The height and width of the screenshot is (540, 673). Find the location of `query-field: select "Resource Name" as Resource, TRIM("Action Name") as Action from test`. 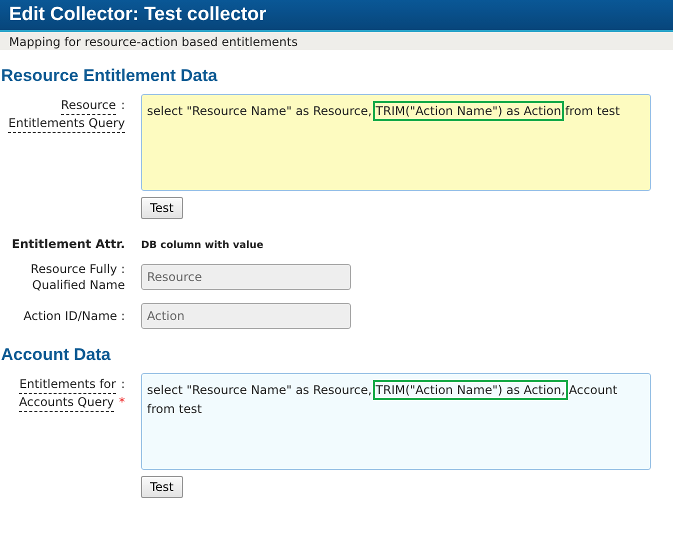

query-field: select "Resource Name" as Resource, TRIM("Action Name") as Action from test is located at coordinates (396, 142).